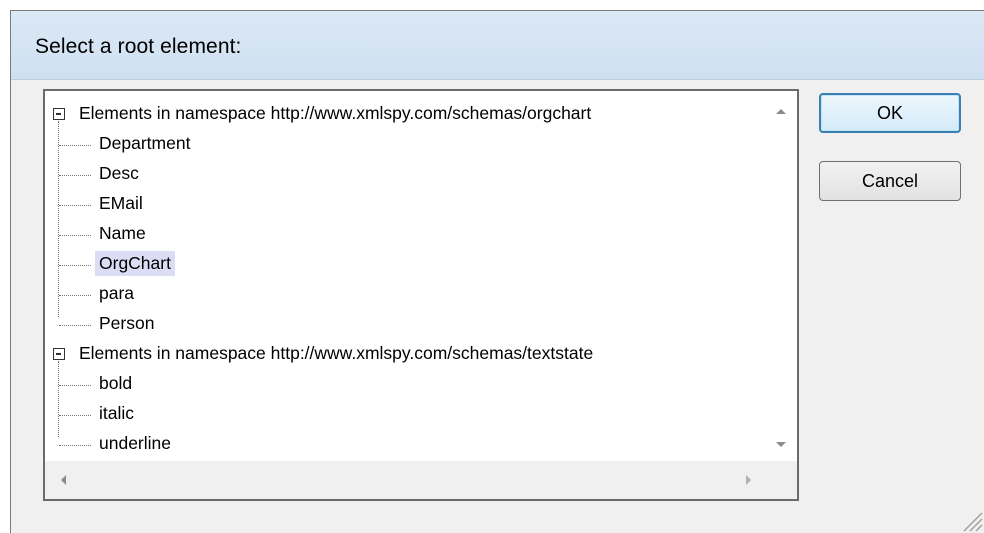 This screenshot has width=984, height=533. Describe the element at coordinates (127, 323) in the screenshot. I see `tree-item-label: Person` at that location.